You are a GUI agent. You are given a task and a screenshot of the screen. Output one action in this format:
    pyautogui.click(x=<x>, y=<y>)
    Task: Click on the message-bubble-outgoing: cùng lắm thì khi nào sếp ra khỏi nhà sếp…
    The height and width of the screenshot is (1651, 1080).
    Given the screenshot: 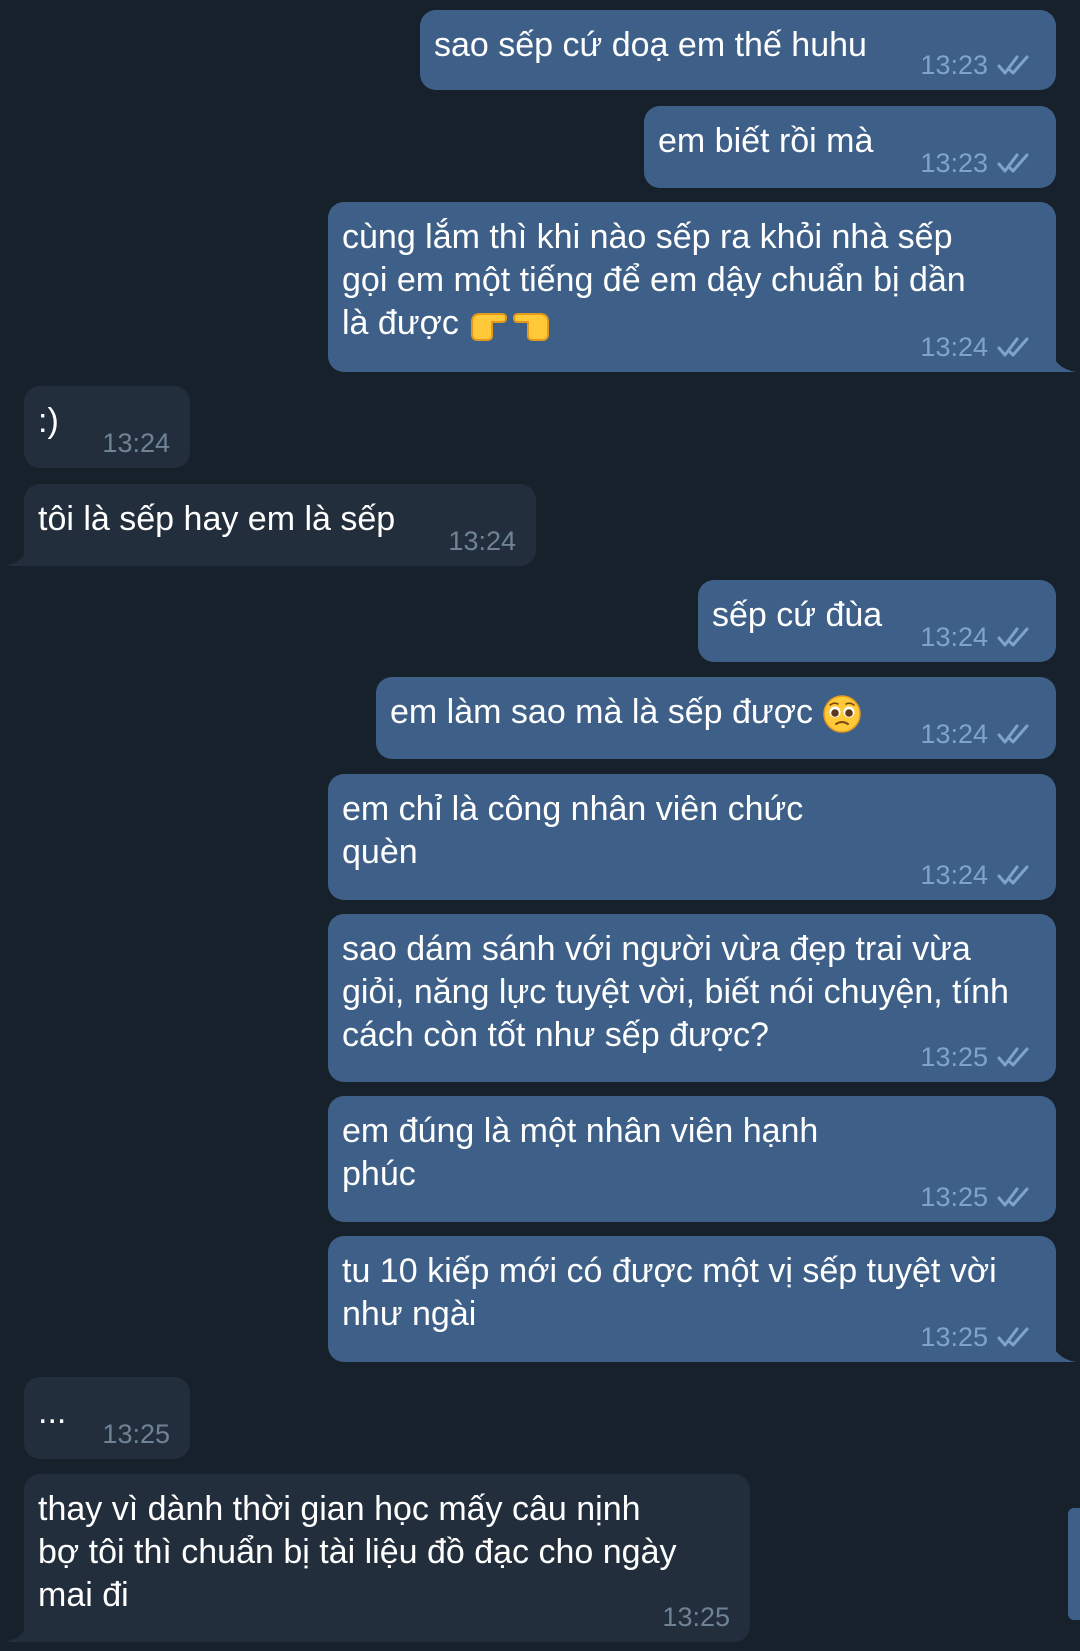 What is the action you would take?
    pyautogui.click(x=702, y=287)
    